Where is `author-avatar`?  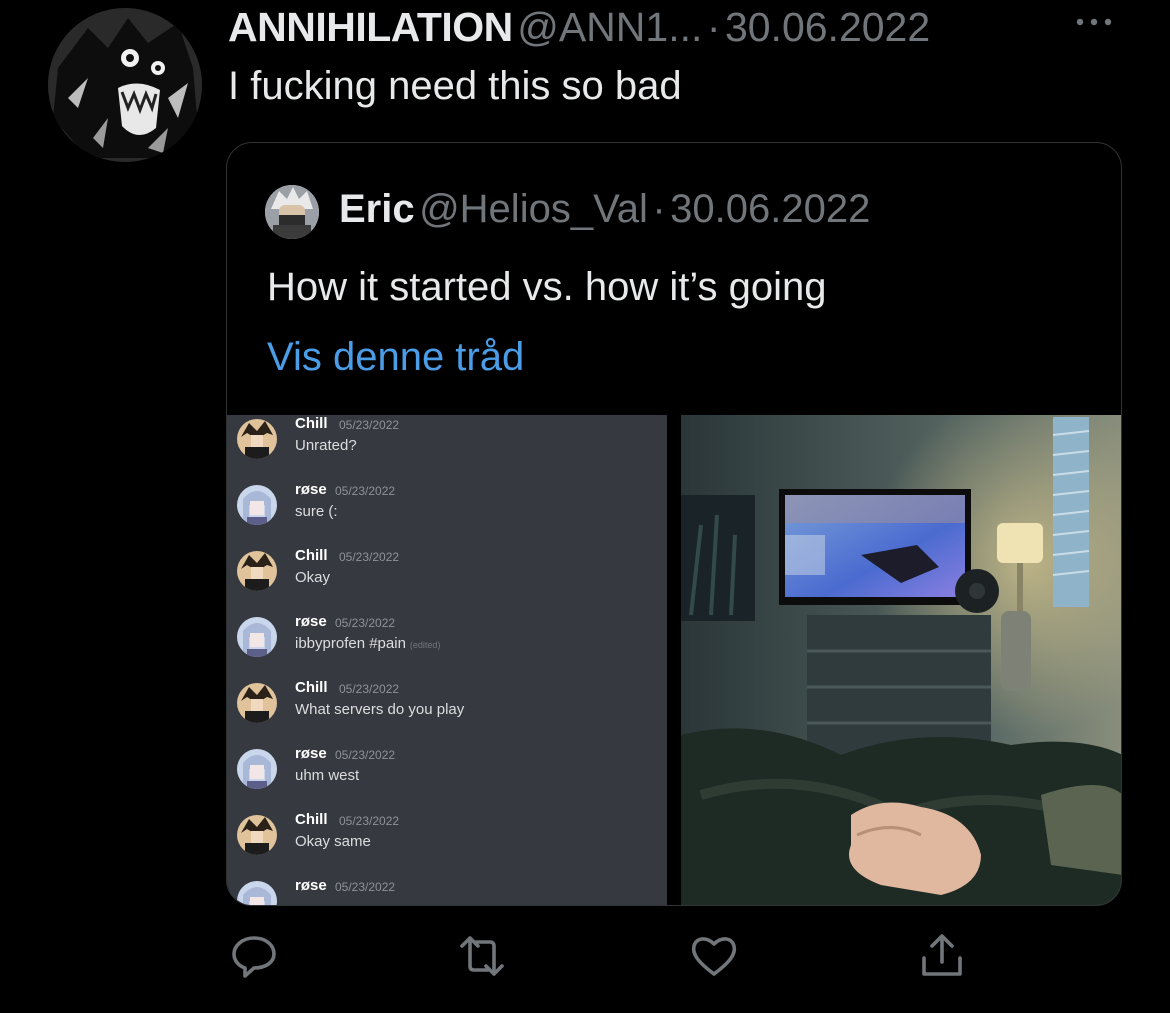
author-avatar is located at coordinates (125, 85).